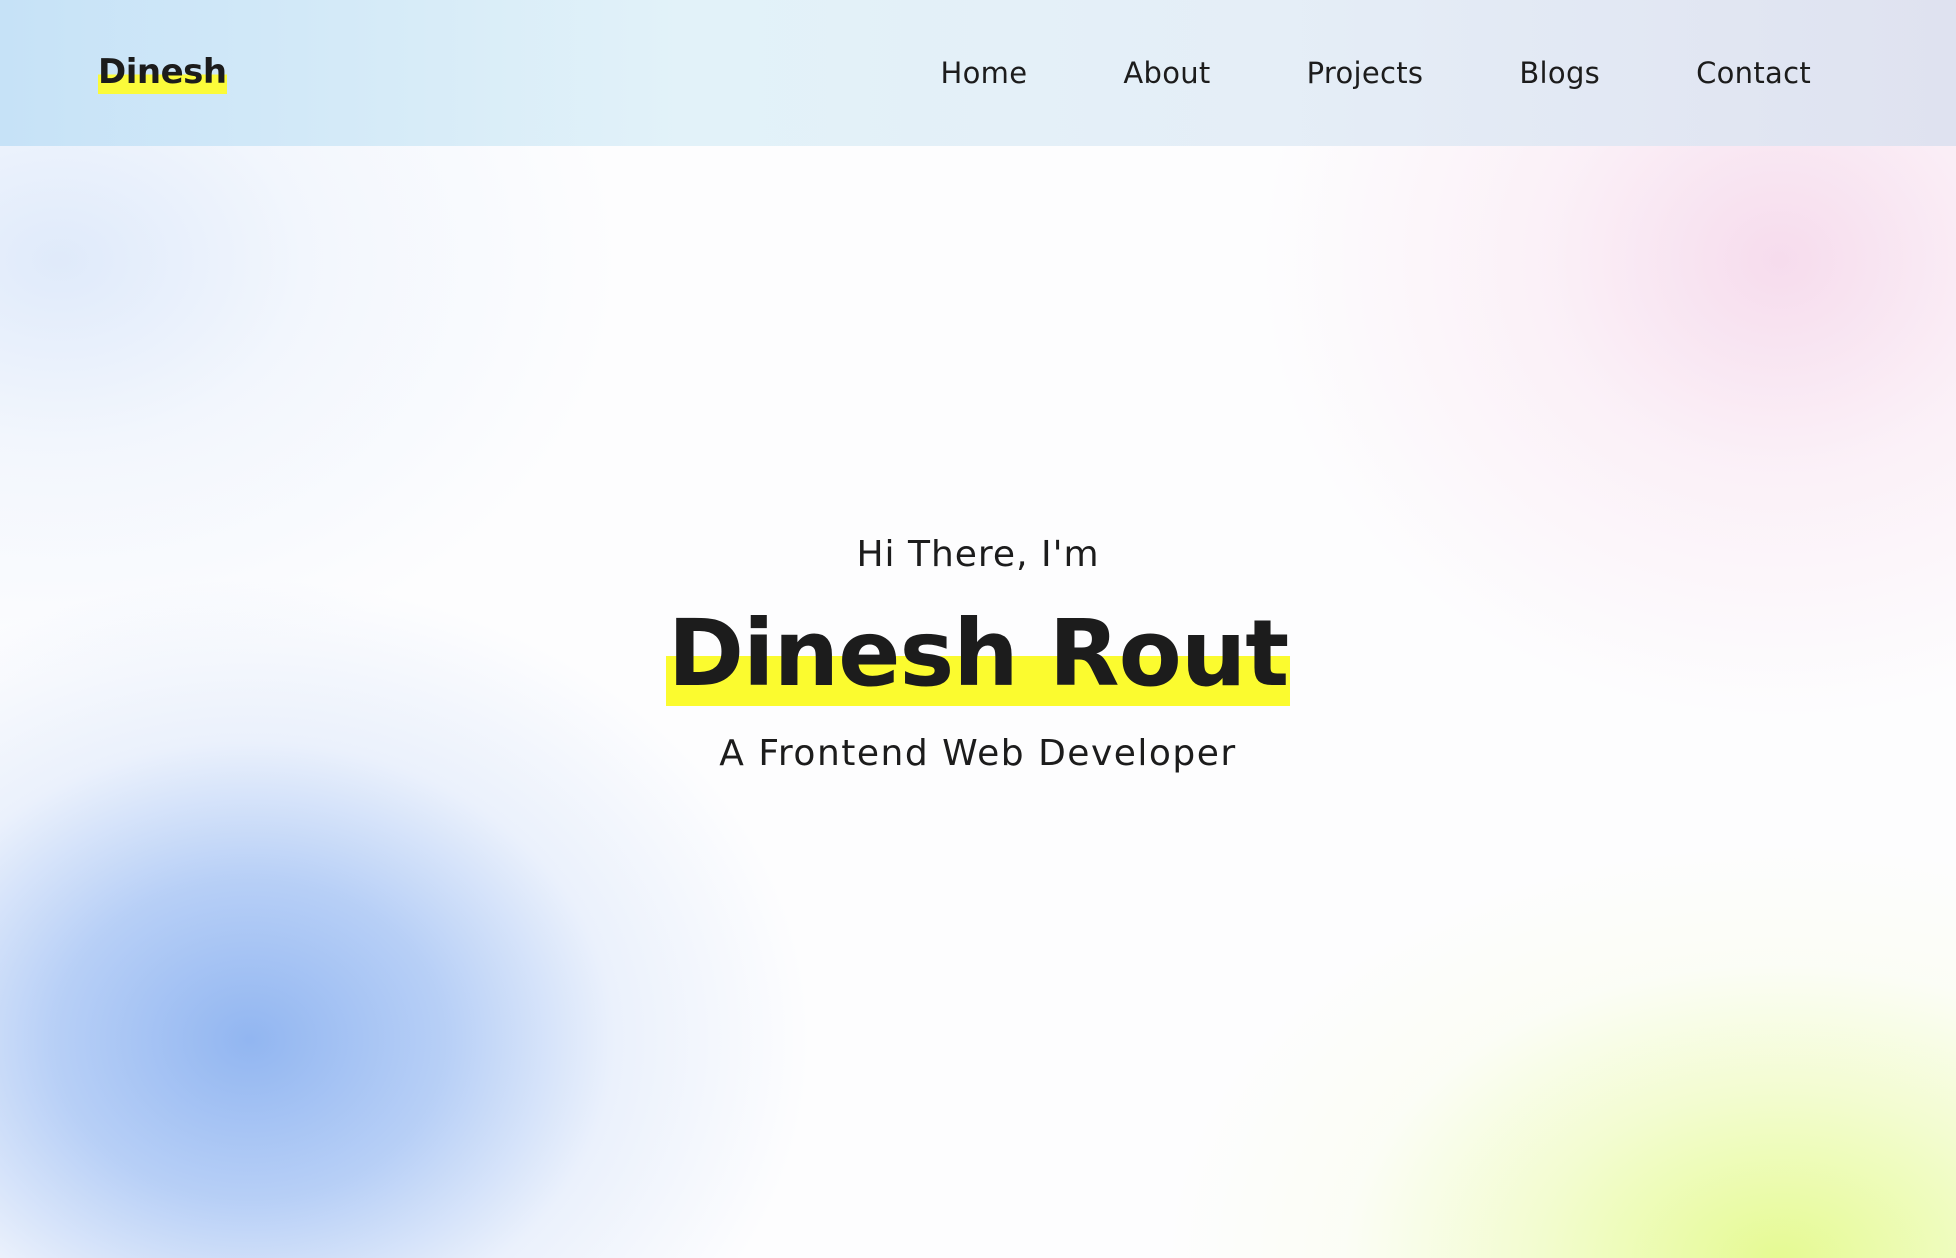 The image size is (1956, 1258). Describe the element at coordinates (162, 72) in the screenshot. I see `brand-logo: Dinesh` at that location.